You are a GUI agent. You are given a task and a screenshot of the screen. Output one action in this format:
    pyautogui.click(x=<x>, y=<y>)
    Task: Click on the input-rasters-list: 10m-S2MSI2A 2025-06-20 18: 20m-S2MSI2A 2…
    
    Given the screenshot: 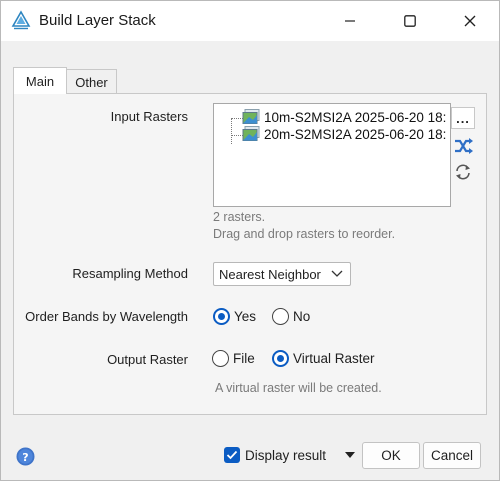 What is the action you would take?
    pyautogui.click(x=332, y=155)
    